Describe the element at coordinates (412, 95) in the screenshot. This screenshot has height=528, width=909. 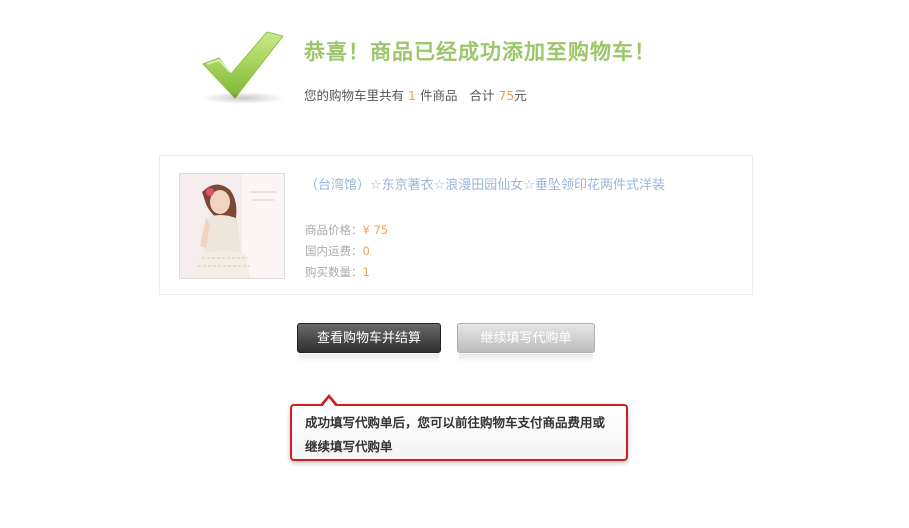
I see `cart-item-count: 1` at that location.